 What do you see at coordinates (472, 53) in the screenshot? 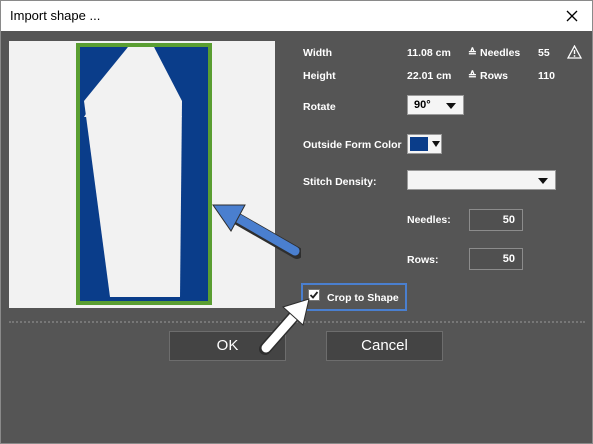
I see `needles-equals-symbol: ≙` at bounding box center [472, 53].